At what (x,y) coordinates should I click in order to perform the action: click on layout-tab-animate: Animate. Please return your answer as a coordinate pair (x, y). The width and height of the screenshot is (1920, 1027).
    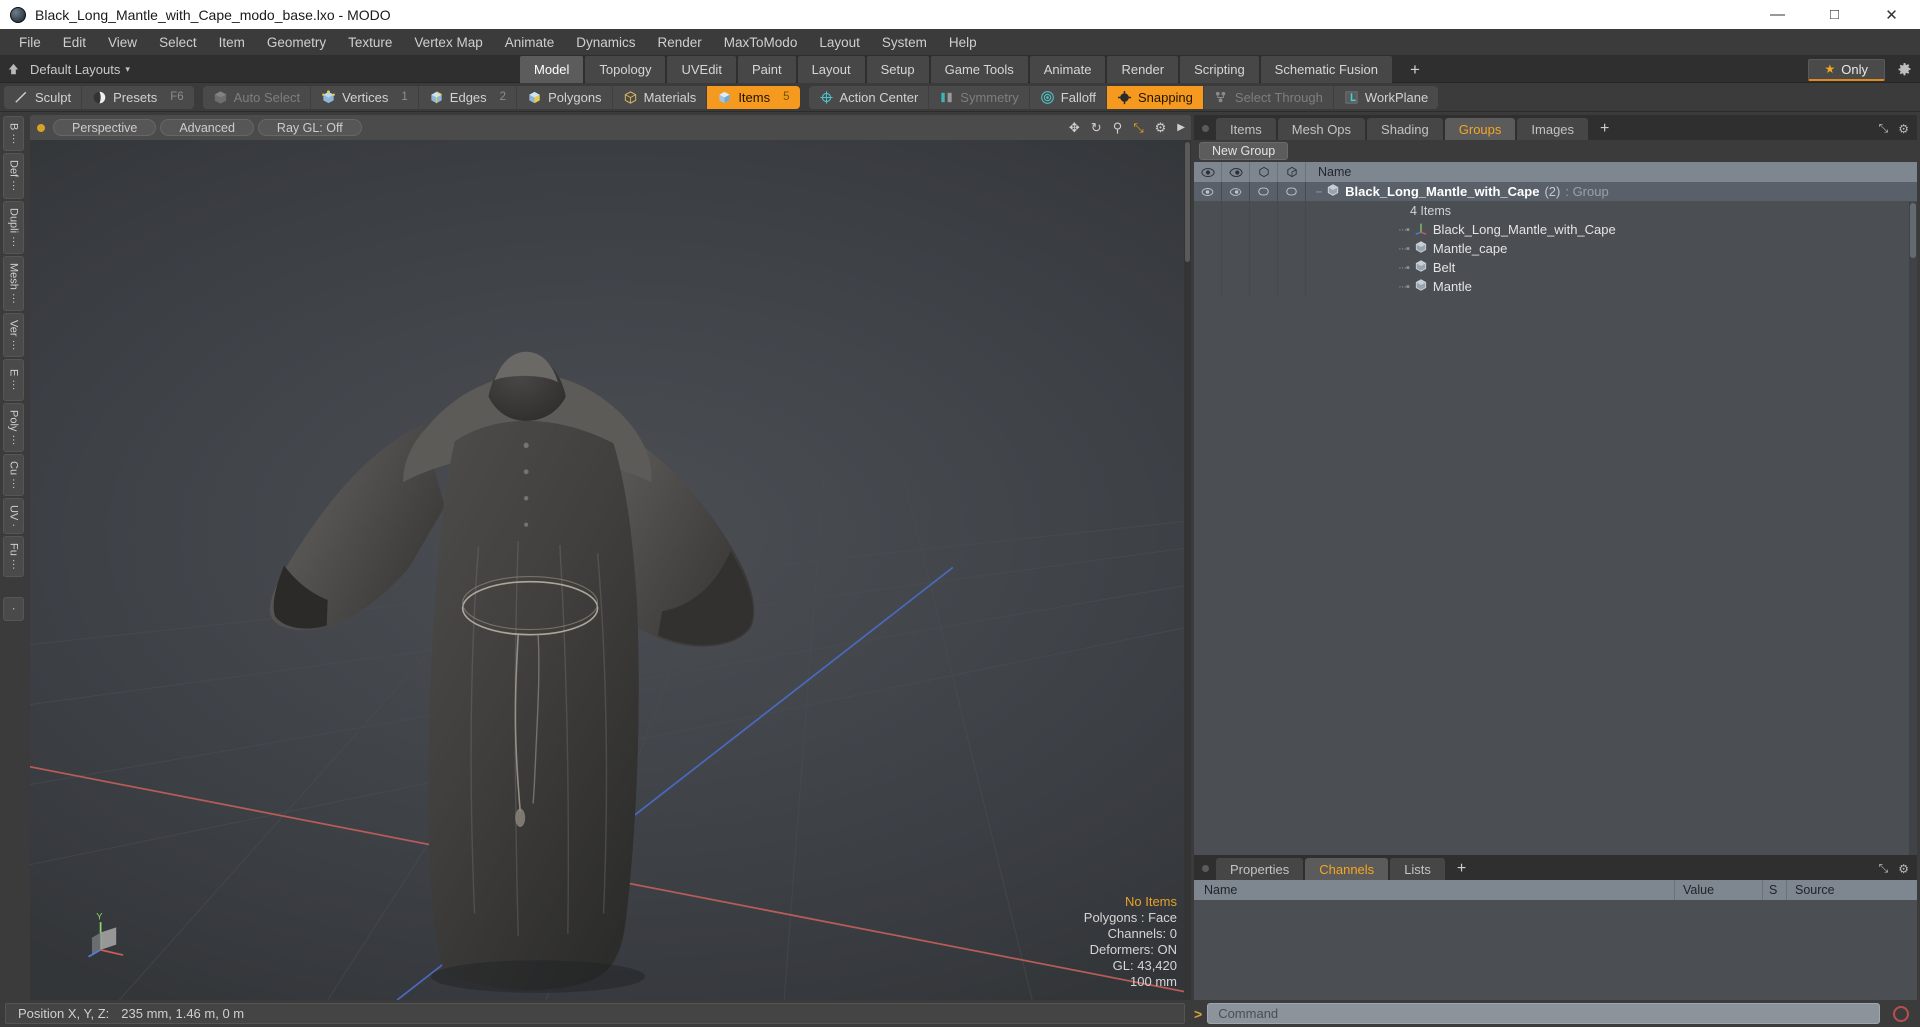
    Looking at the image, I should click on (1067, 69).